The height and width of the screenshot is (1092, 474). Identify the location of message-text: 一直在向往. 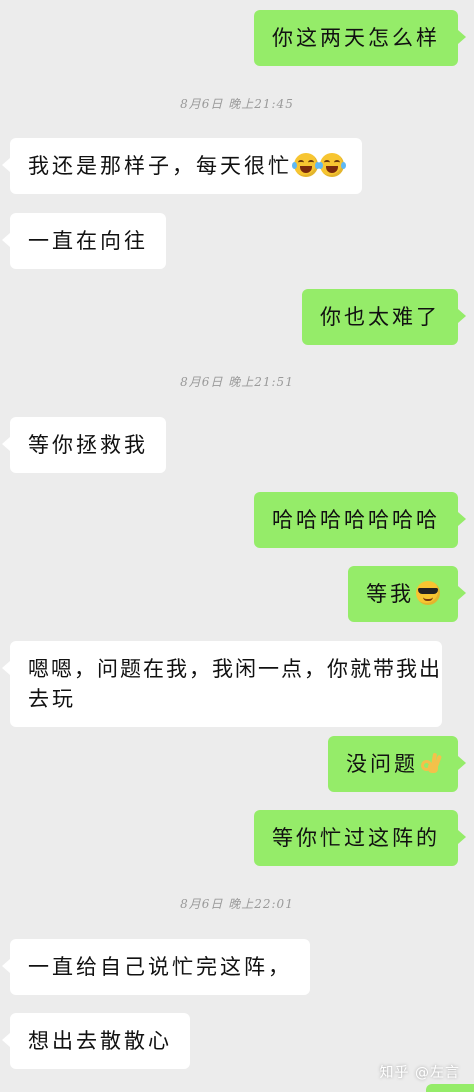
(88, 241).